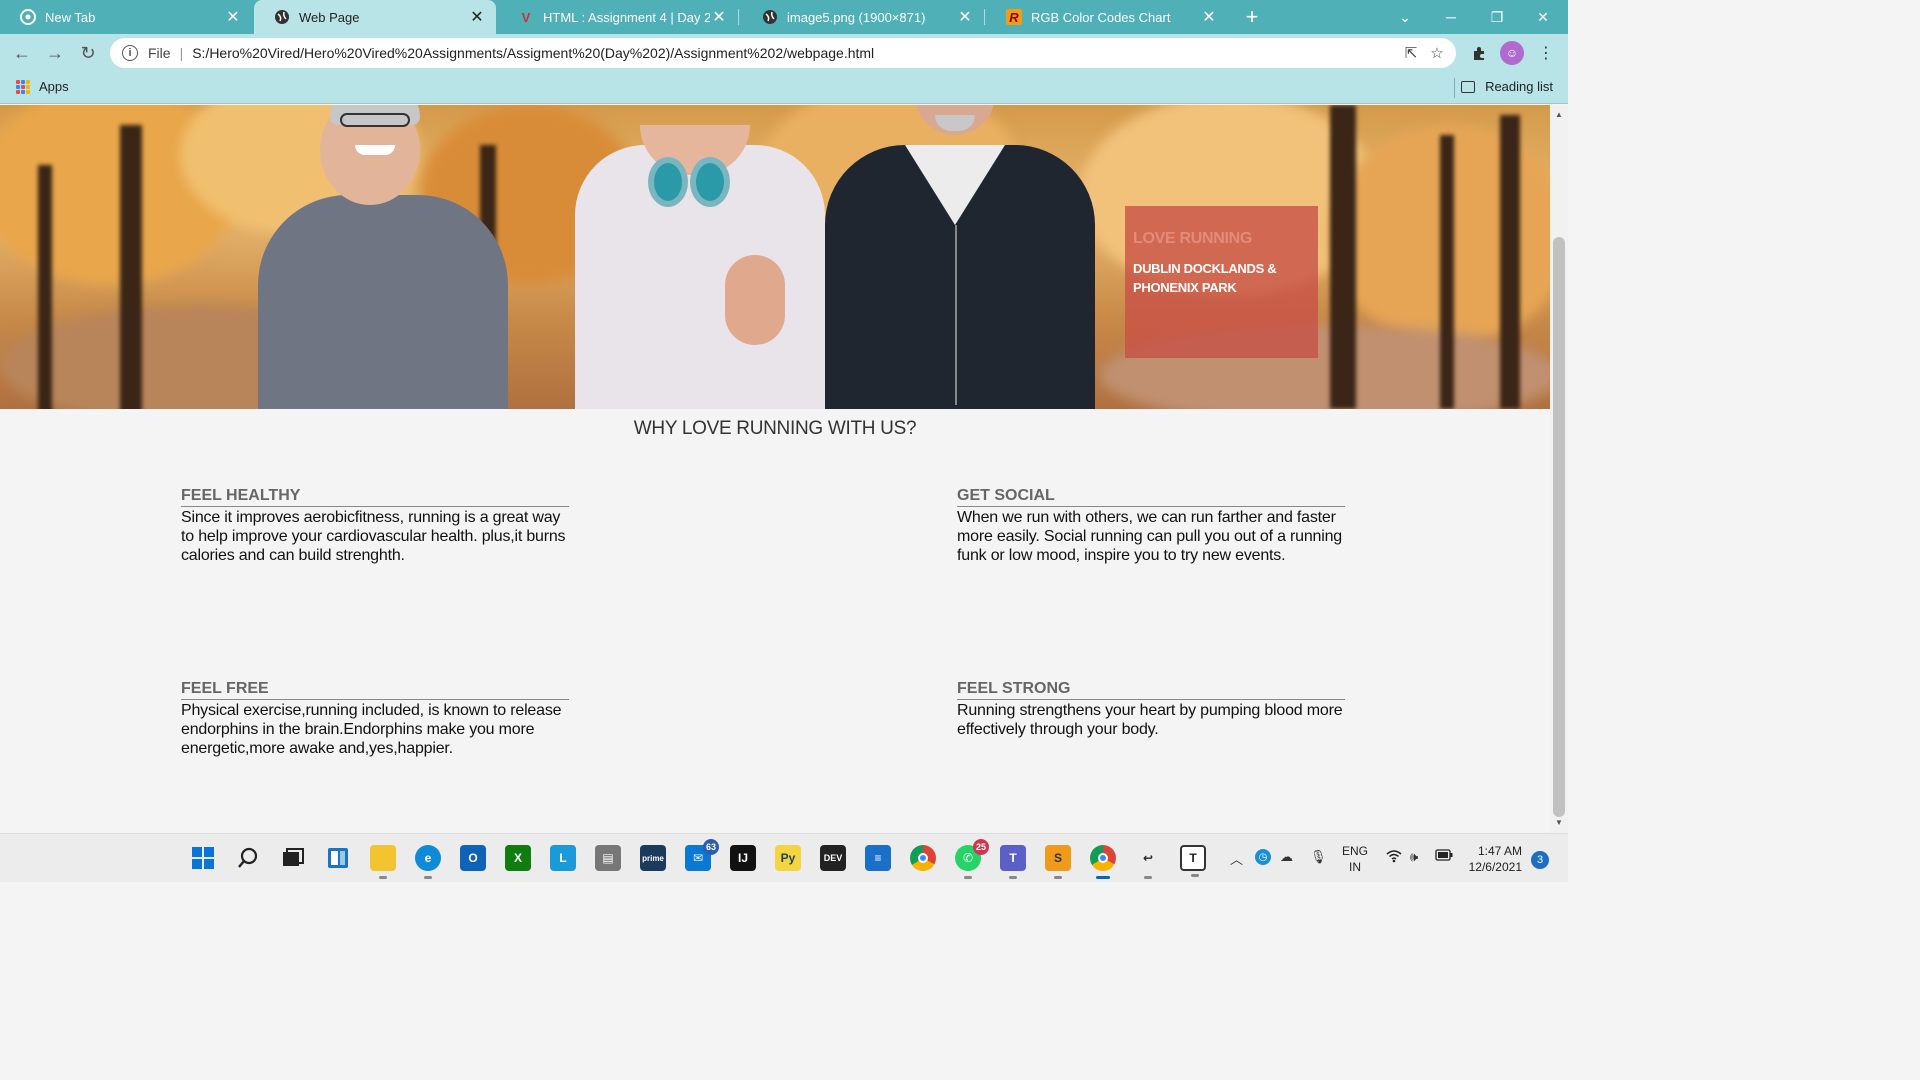 Image resolution: width=1920 pixels, height=1080 pixels. I want to click on reading-list-button: Reading list, so click(1507, 86).